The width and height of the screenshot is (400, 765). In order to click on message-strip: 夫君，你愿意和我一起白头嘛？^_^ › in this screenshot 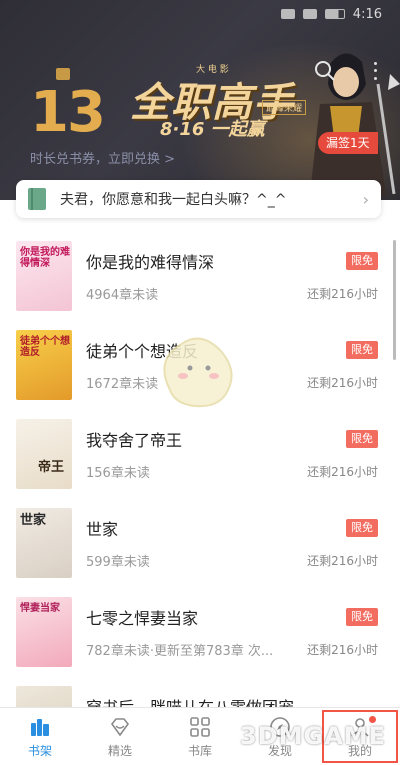, I will do `click(198, 199)`.